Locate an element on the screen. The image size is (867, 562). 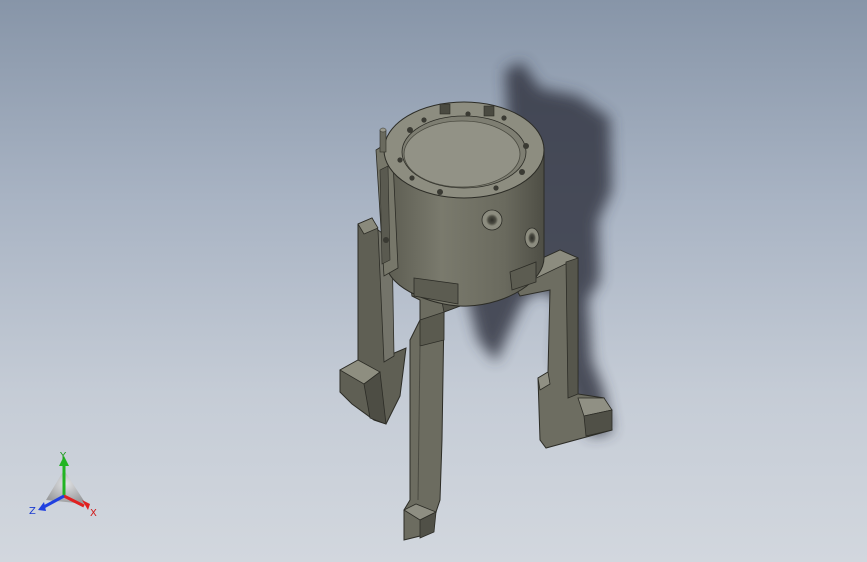
z-axis-label: Z is located at coordinates (32, 511).